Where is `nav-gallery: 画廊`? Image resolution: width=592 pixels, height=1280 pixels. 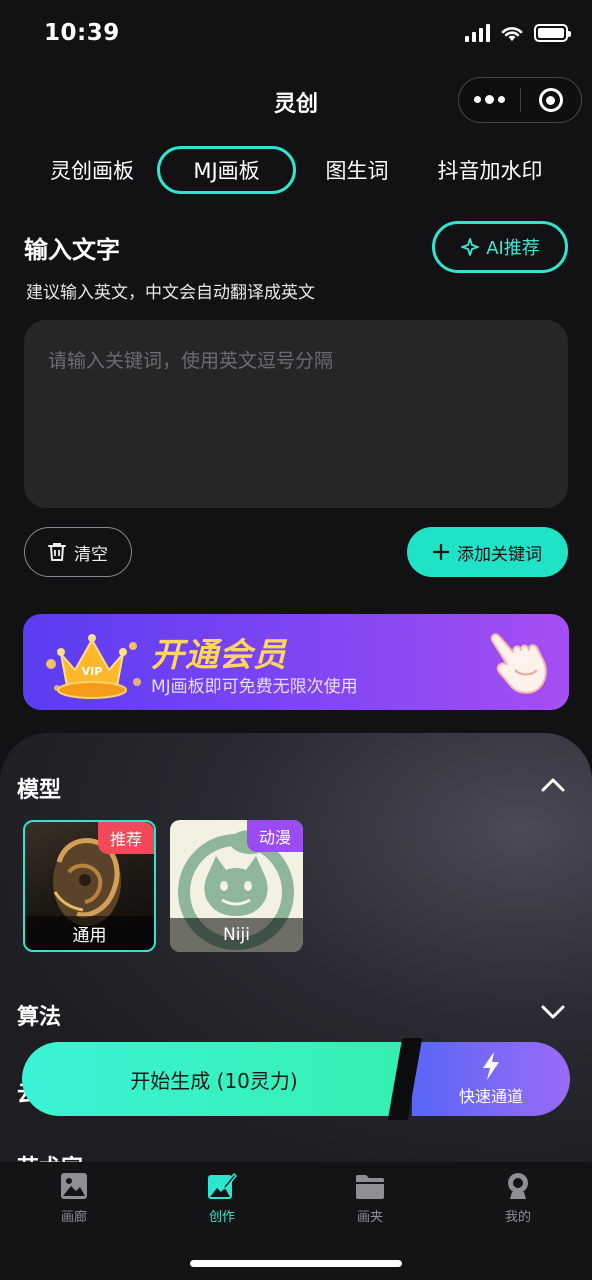 nav-gallery: 画廊 is located at coordinates (74, 1198).